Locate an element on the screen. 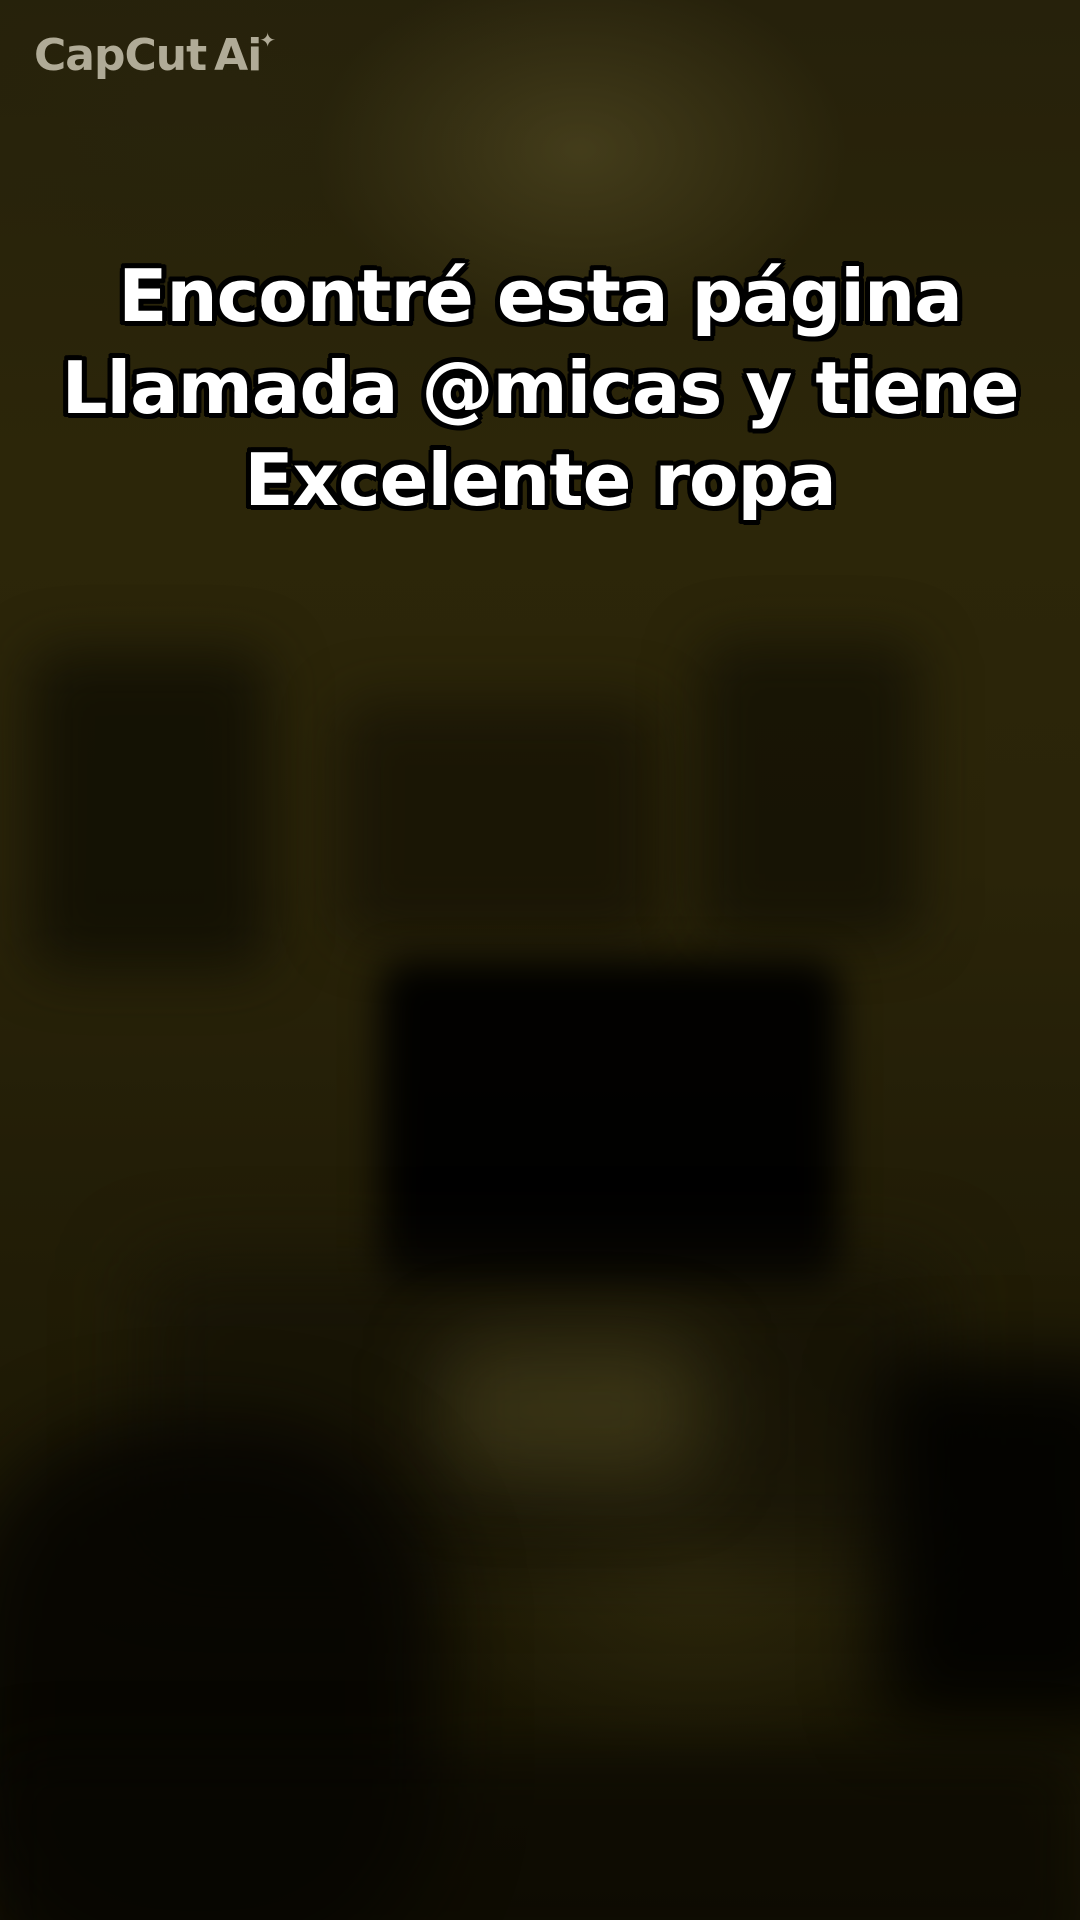 The height and width of the screenshot is (1920, 1080). bottom-vignette is located at coordinates (540, 1835).